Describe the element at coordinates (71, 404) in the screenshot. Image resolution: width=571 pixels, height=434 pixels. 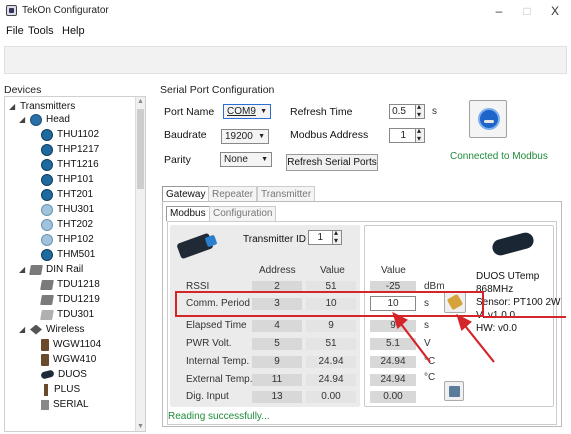
I see `tree-label: SERIAL` at that location.